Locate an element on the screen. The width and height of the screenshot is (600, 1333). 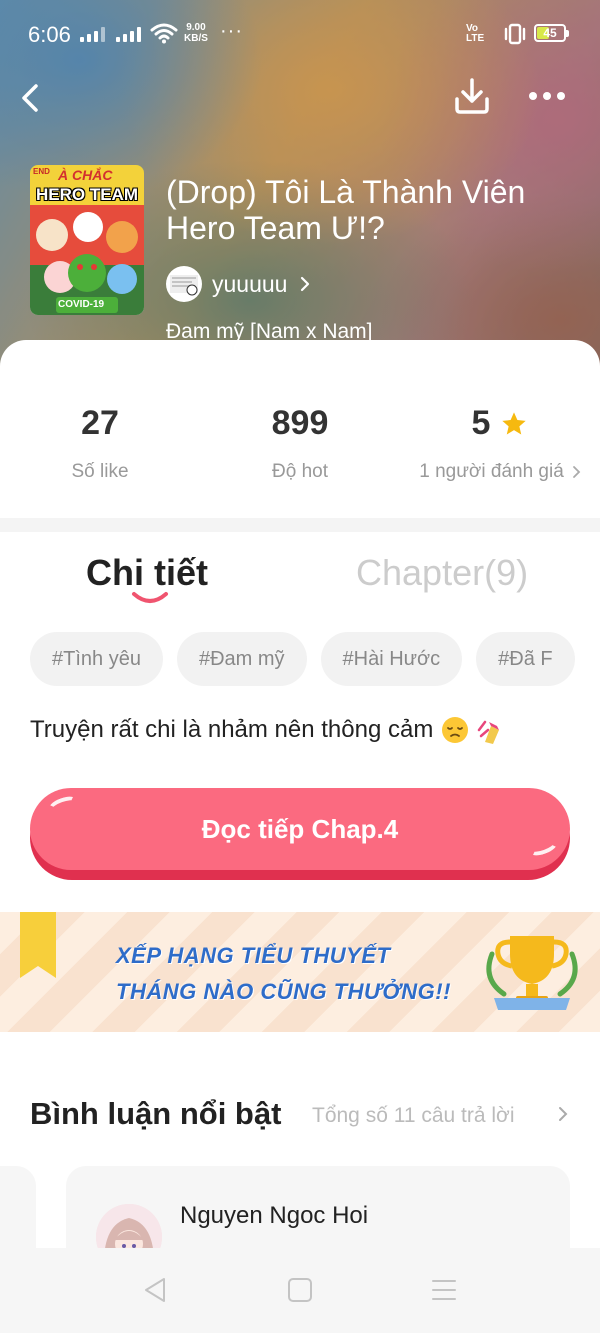
cover-caption: COVID-19 is located at coordinates (81, 304).